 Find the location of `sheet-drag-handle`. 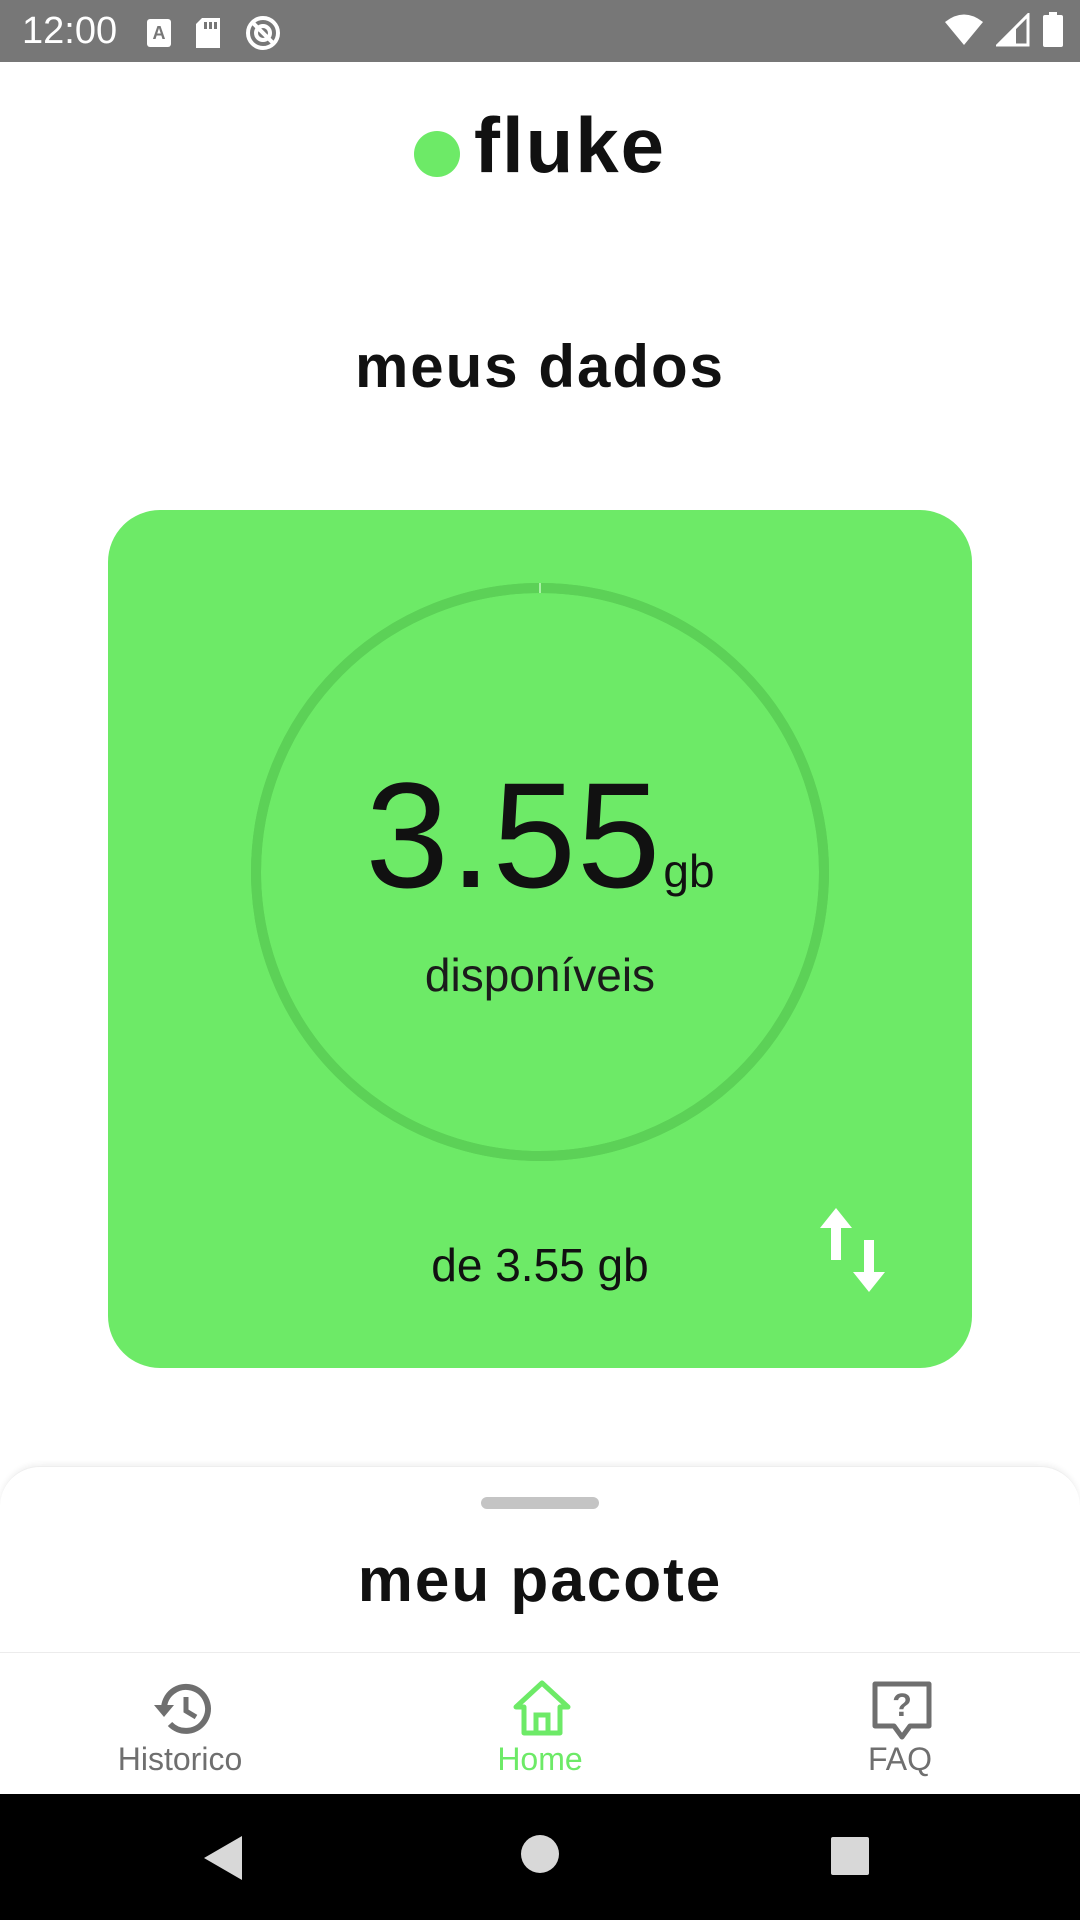

sheet-drag-handle is located at coordinates (540, 1503).